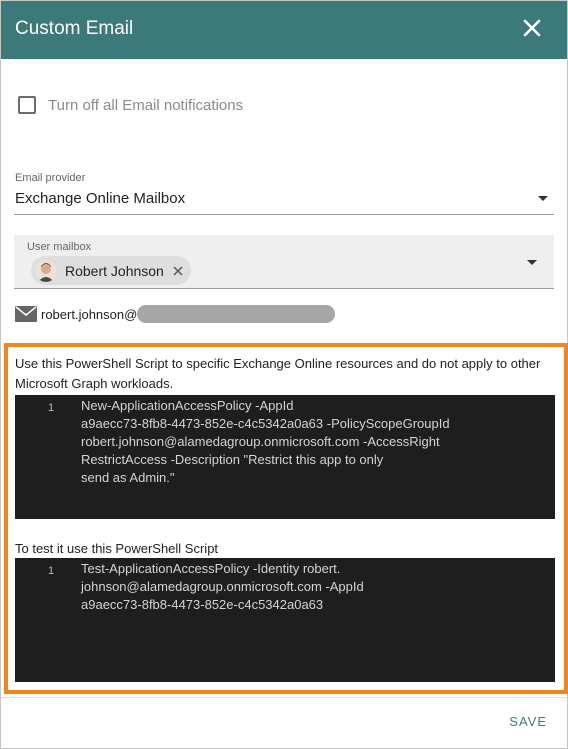 The width and height of the screenshot is (568, 749). I want to click on email-provider-select: Email provider Exchange Online Mailbox, so click(284, 192).